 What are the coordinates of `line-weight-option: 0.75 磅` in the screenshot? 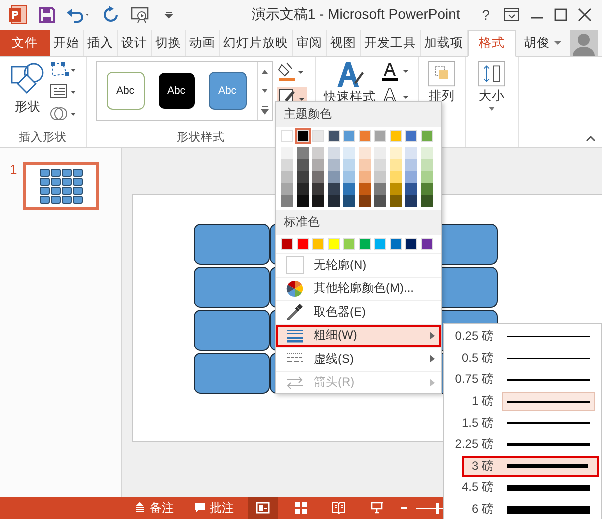 It's located at (522, 380).